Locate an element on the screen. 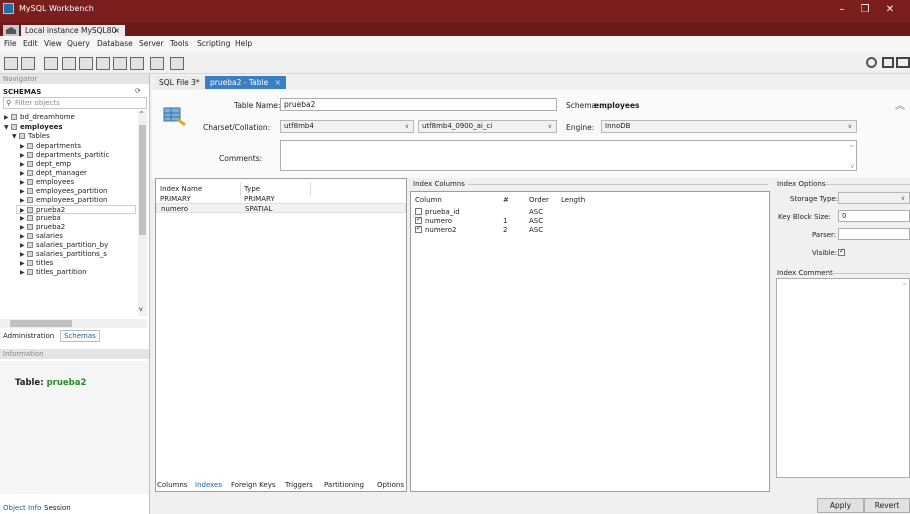 This screenshot has height=514, width=910. table-name-input: prueba2 is located at coordinates (418, 104).